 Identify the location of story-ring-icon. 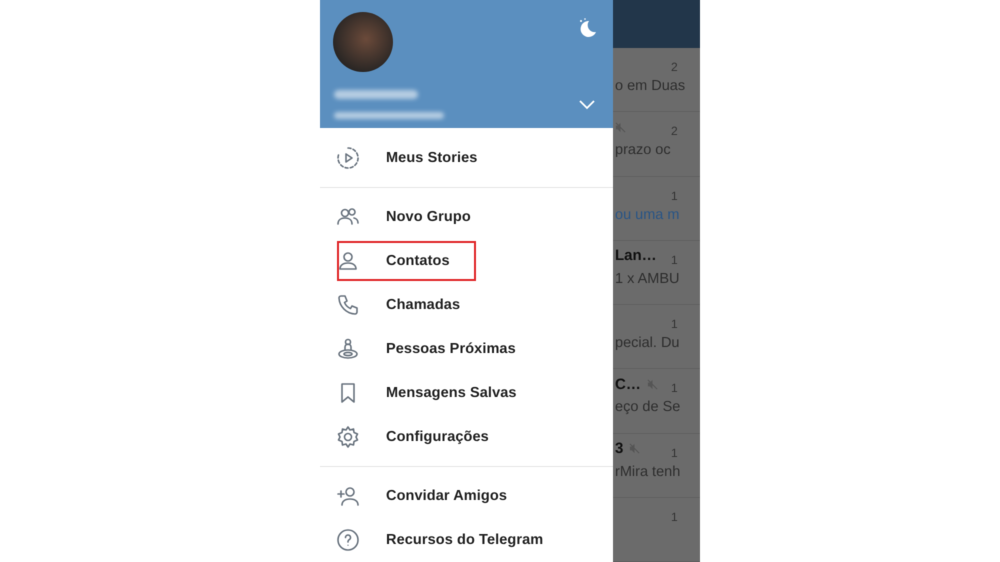
(348, 158).